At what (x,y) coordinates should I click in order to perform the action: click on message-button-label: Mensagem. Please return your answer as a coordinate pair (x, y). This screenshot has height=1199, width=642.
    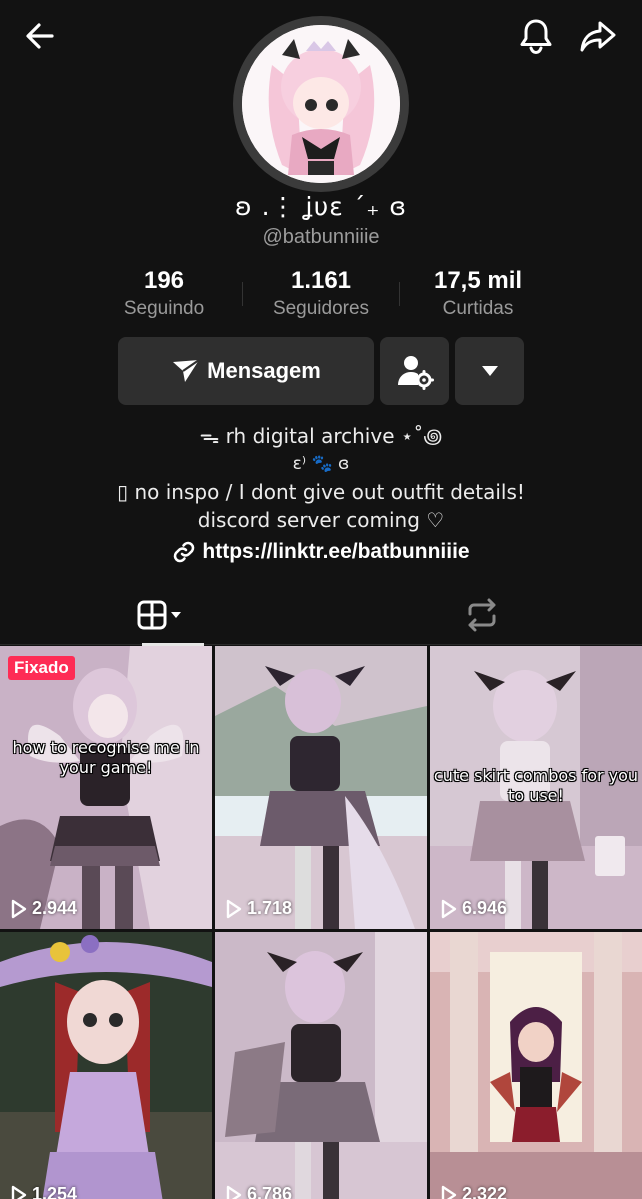
    Looking at the image, I should click on (264, 370).